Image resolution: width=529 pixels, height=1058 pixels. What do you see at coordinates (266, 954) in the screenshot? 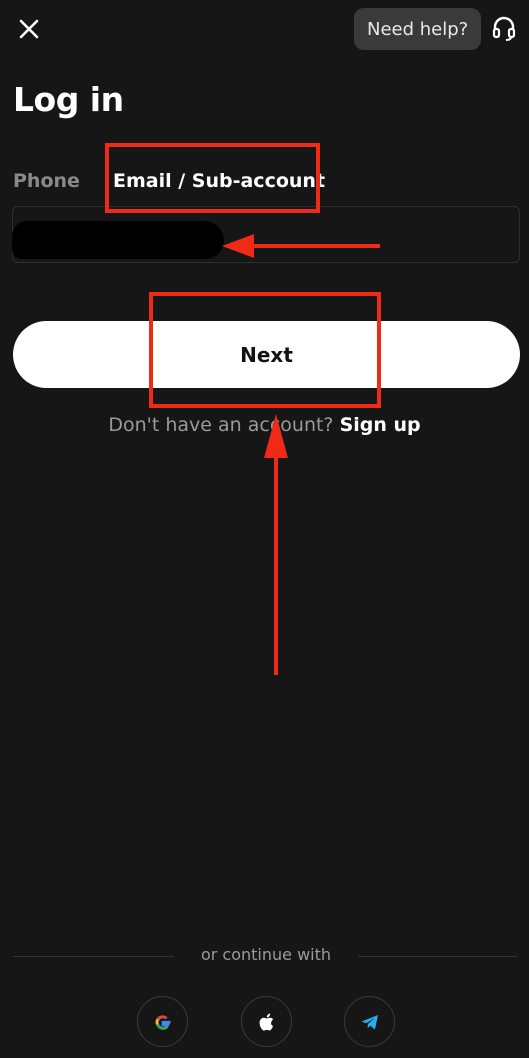
I see `continue-with-label: or continue with` at bounding box center [266, 954].